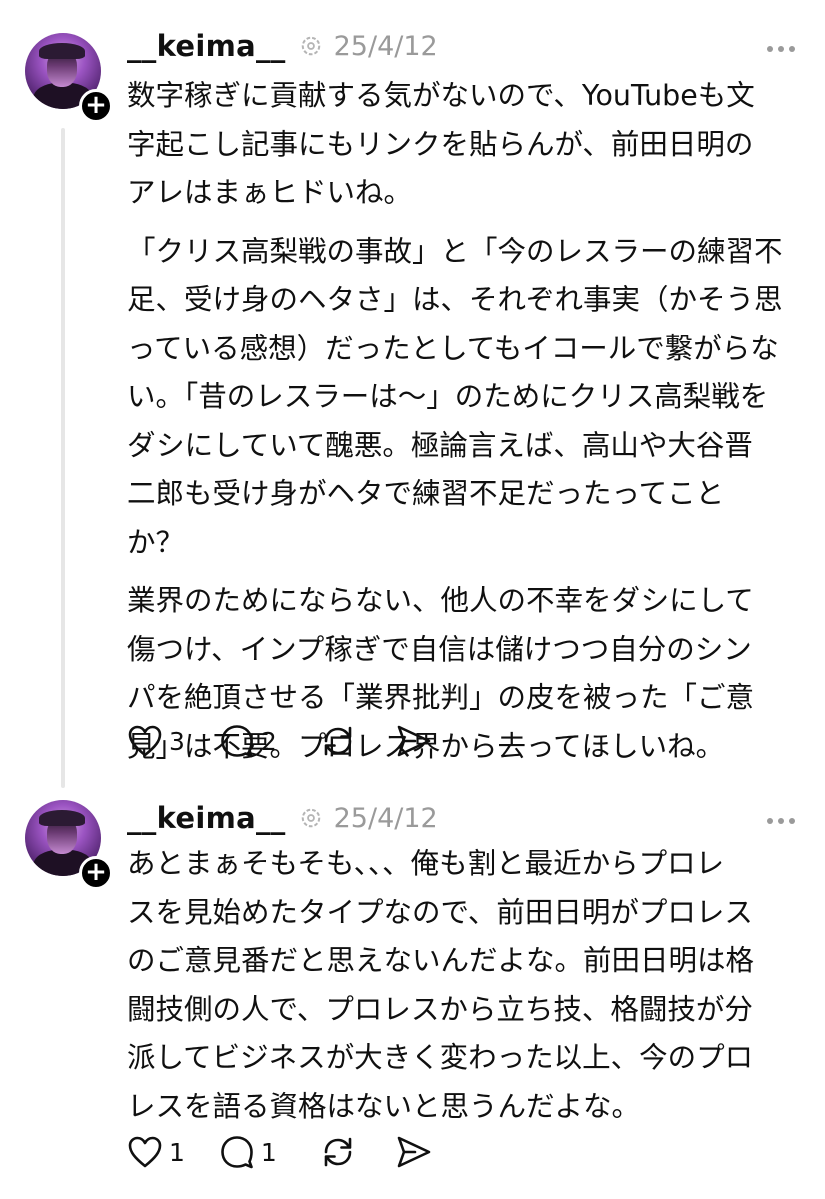 The image size is (825, 1199). What do you see at coordinates (297, 1152) in the screenshot?
I see `action-bar: 1 1` at bounding box center [297, 1152].